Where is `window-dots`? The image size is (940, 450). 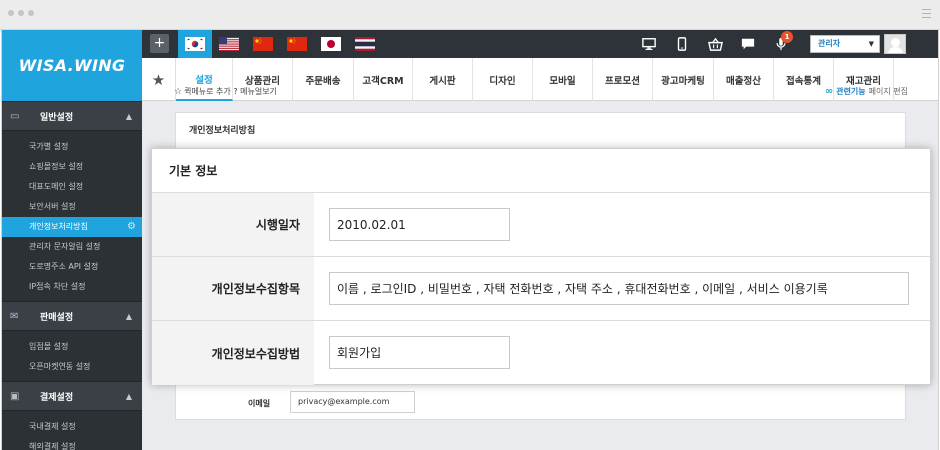
window-dots is located at coordinates (21, 13).